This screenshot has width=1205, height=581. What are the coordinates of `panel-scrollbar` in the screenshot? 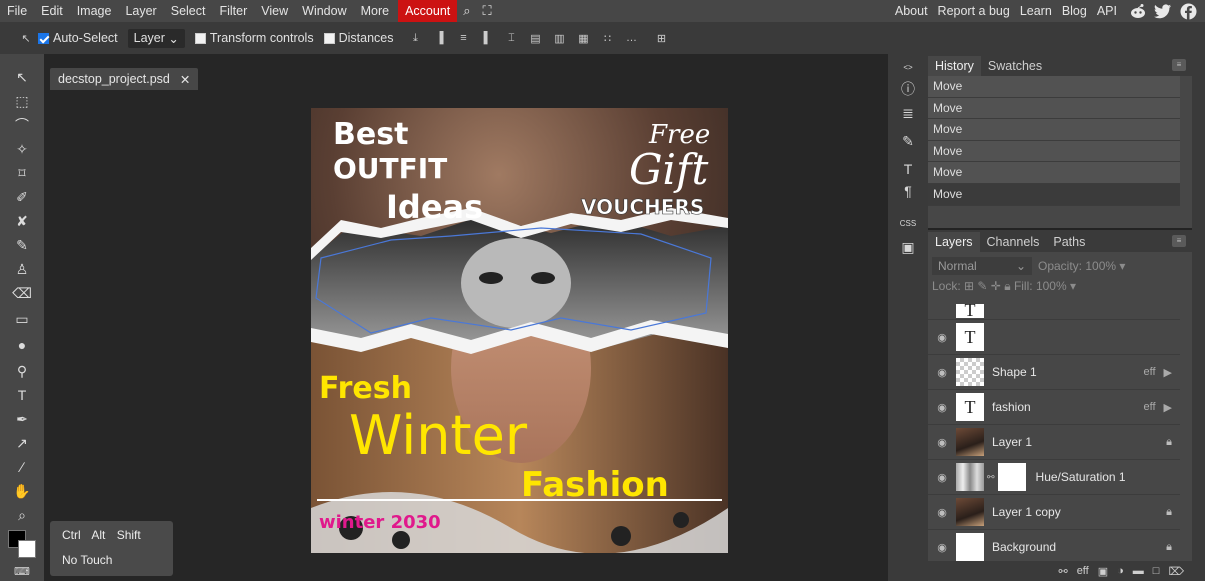 It's located at (1198, 317).